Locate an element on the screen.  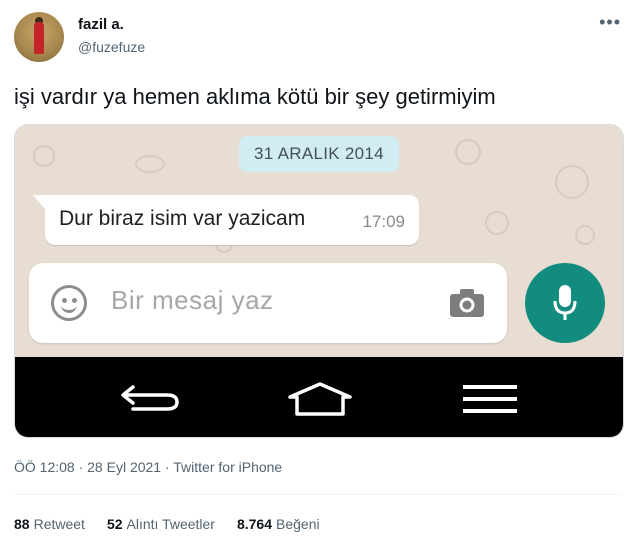
message-bubble: Dur biraz isim var yazicam 17:09 is located at coordinates (226, 220).